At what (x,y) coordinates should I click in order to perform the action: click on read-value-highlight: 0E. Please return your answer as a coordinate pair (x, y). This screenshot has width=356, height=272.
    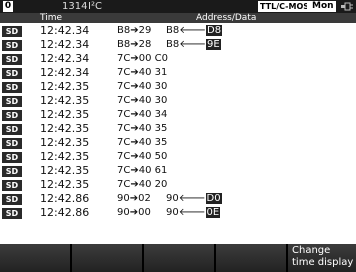
    Looking at the image, I should click on (213, 212).